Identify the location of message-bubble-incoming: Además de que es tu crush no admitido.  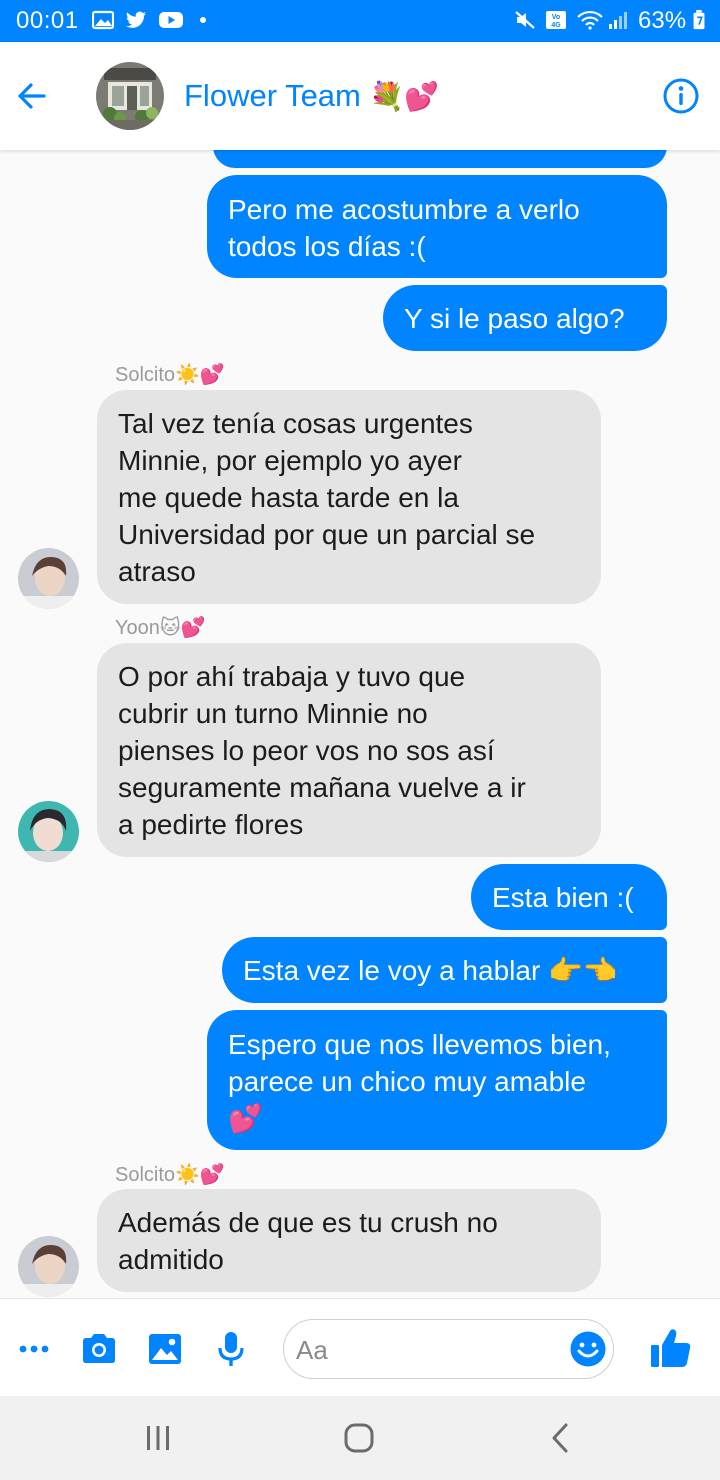
(349, 1240).